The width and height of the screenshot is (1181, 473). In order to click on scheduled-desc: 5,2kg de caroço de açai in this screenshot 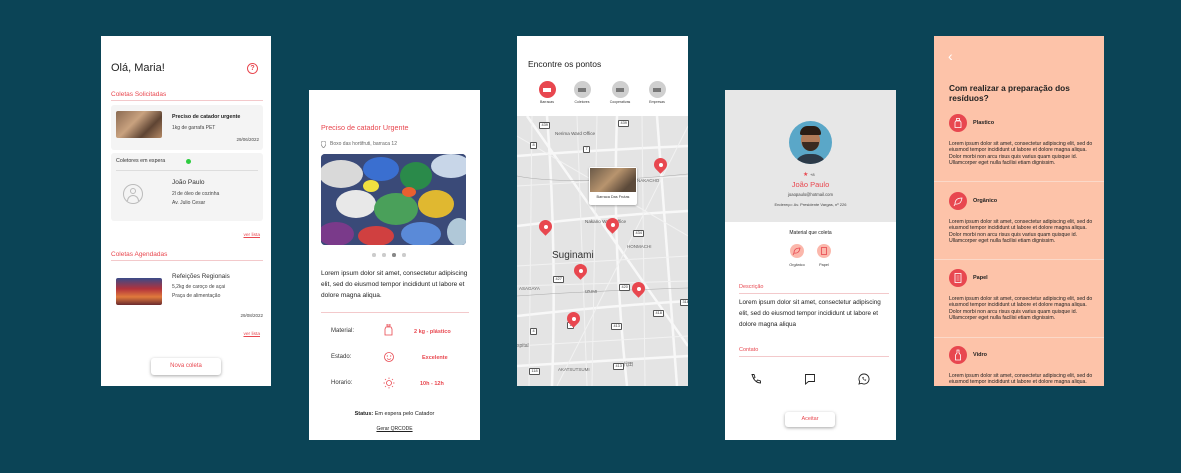, I will do `click(199, 287)`.